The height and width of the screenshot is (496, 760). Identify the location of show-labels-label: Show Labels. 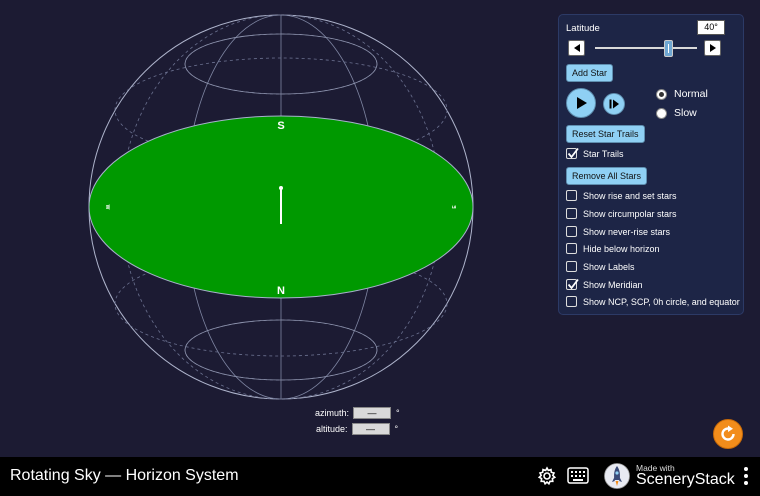
(609, 266).